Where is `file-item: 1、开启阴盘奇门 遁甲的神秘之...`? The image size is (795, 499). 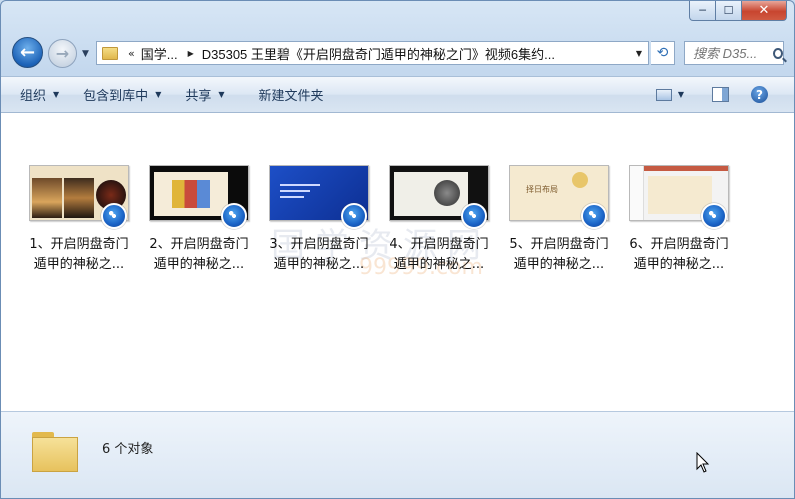 file-item: 1、开启阴盘奇门 遁甲的神秘之... is located at coordinates (79, 220).